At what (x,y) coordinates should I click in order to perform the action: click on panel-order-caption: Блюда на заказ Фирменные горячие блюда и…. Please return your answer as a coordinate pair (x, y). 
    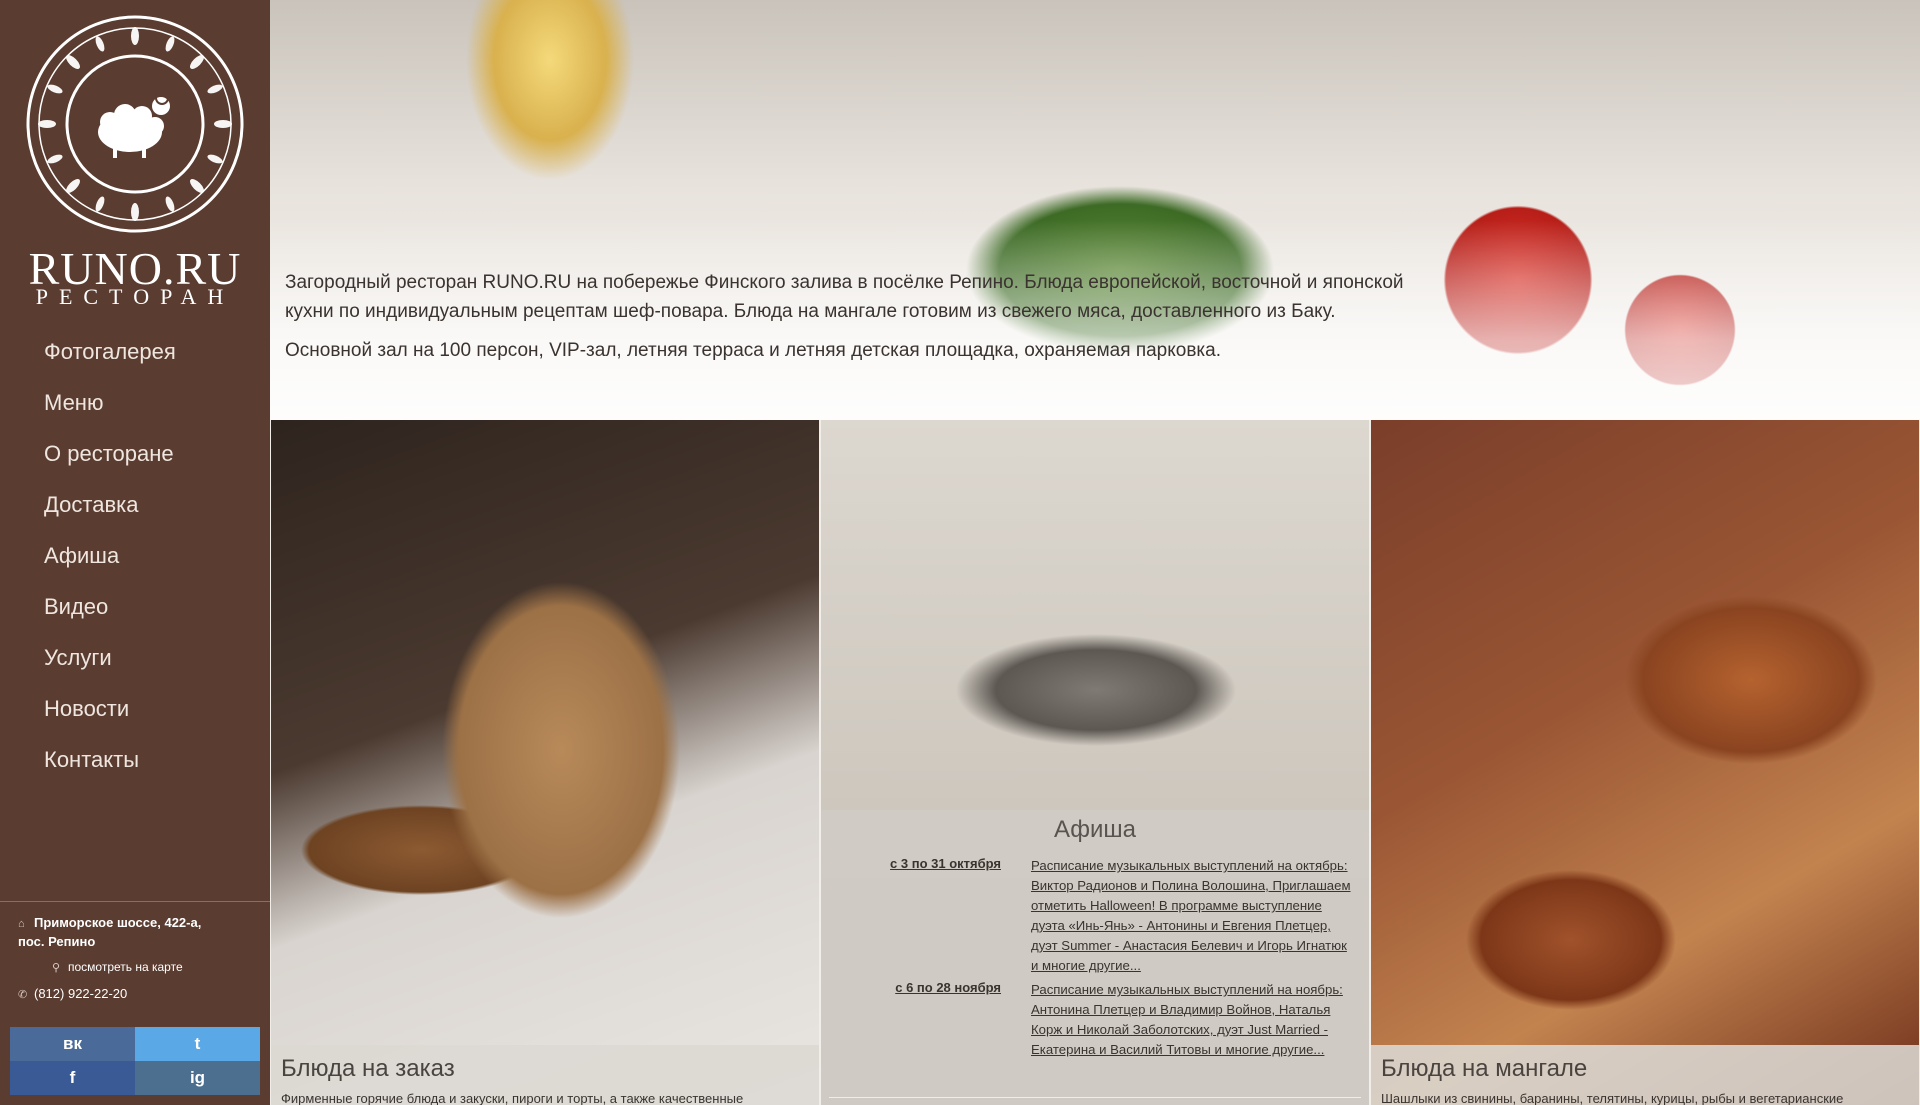
    Looking at the image, I should click on (545, 1075).